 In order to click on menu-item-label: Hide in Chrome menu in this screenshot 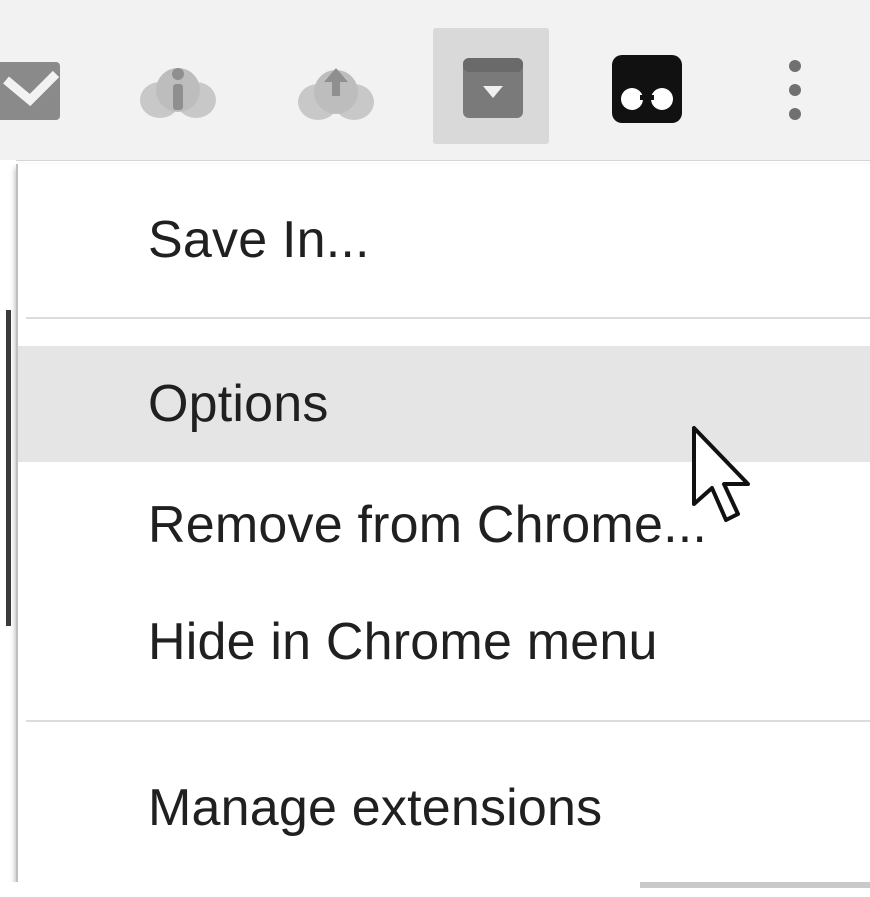, I will do `click(403, 642)`.